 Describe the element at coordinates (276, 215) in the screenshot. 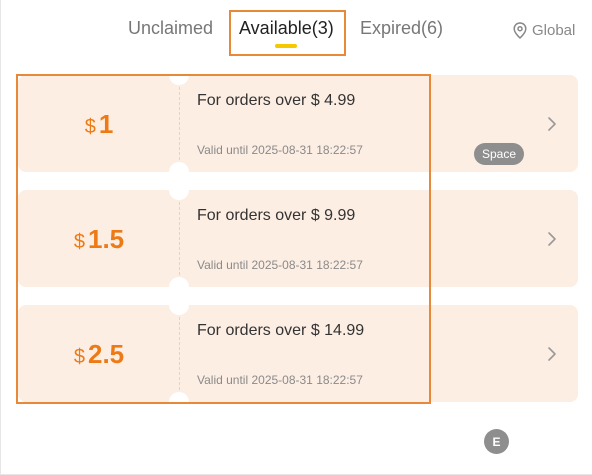

I see `coupon-condition: For orders over $ 9.99` at that location.